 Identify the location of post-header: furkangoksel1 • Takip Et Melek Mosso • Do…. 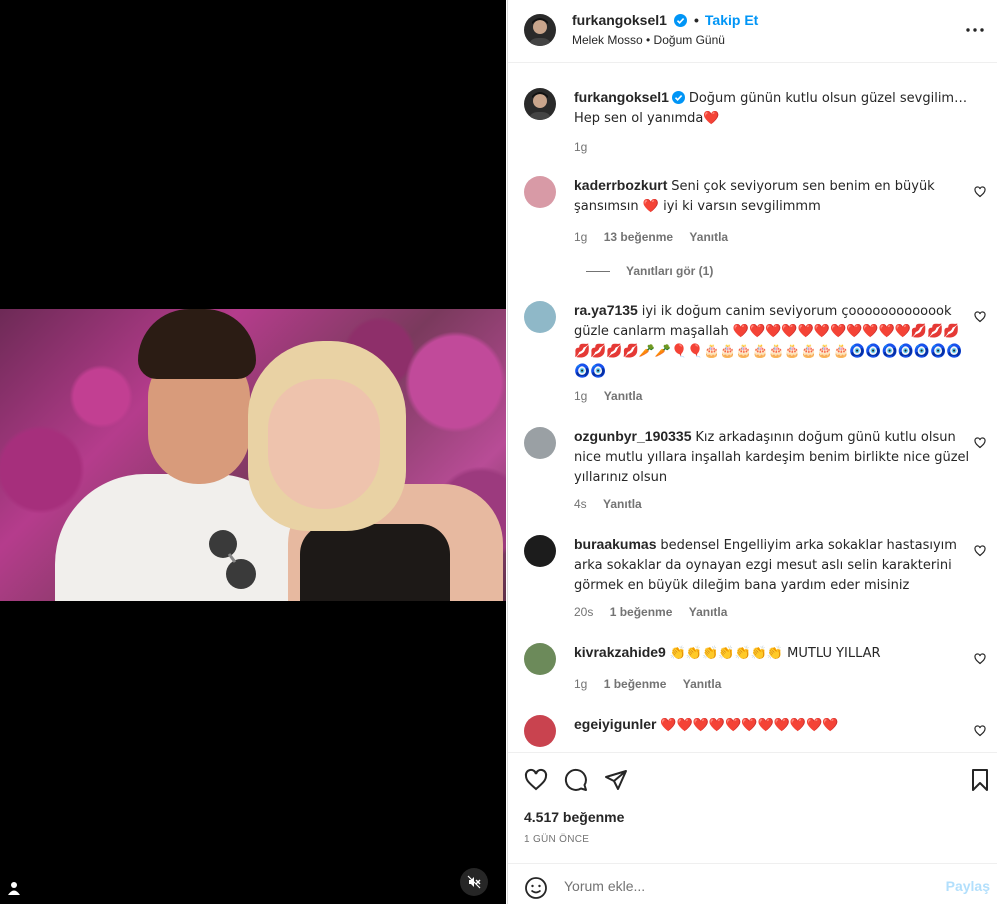
(752, 31).